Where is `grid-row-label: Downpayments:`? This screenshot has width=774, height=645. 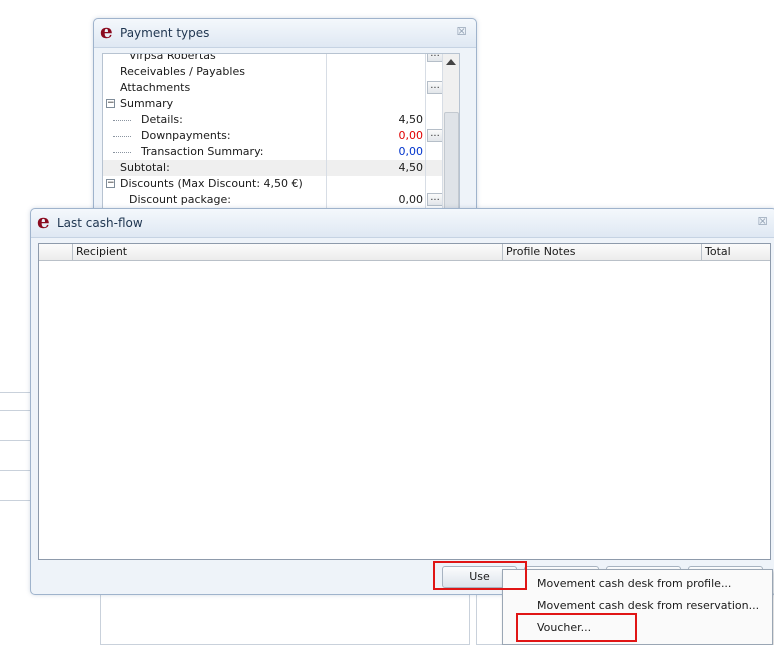 grid-row-label: Downpayments: is located at coordinates (186, 135).